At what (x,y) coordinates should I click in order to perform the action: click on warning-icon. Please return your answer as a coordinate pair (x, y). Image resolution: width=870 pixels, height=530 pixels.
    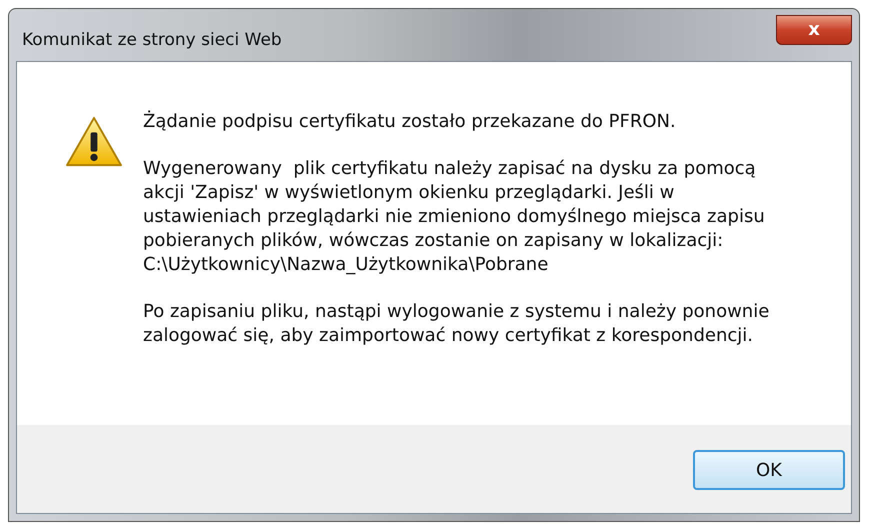
    Looking at the image, I should click on (94, 142).